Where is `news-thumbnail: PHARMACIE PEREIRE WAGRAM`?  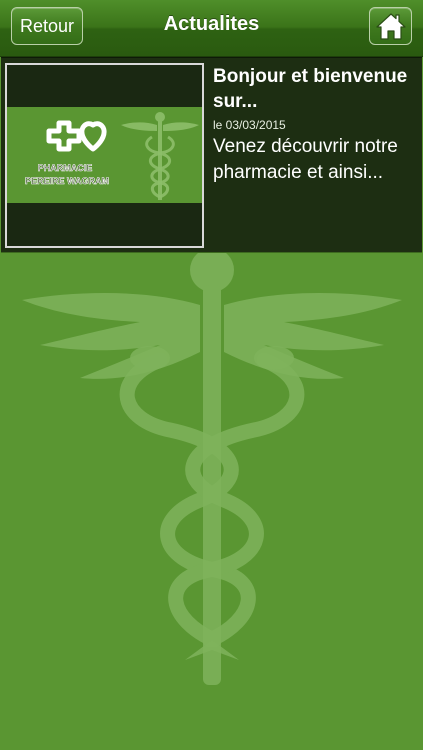
news-thumbnail: PHARMACIE PEREIRE WAGRAM is located at coordinates (104, 155).